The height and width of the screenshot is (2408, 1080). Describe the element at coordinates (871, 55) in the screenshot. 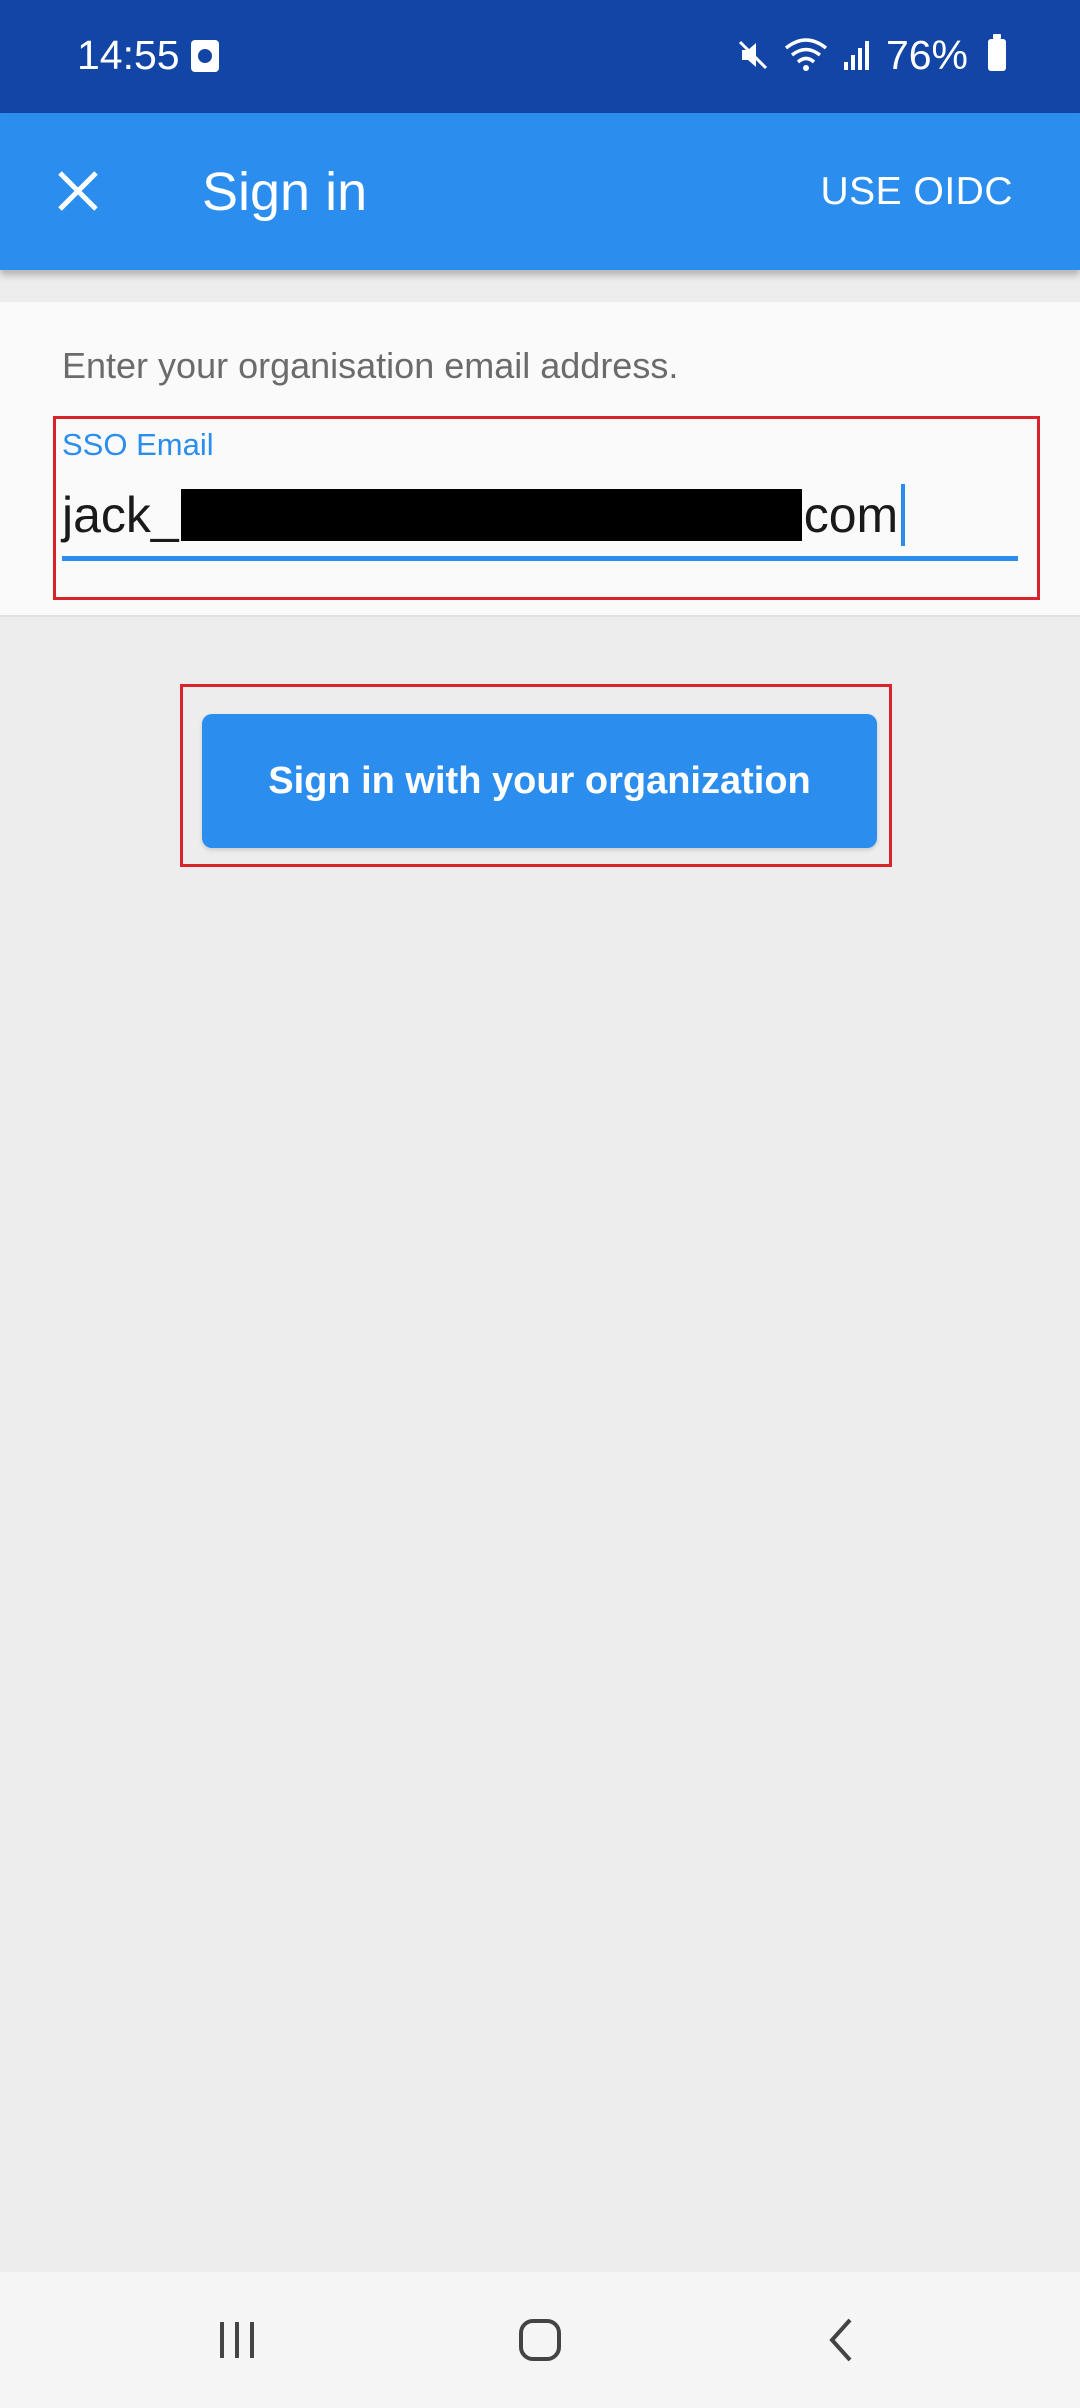

I see `status-icons: 76%` at that location.